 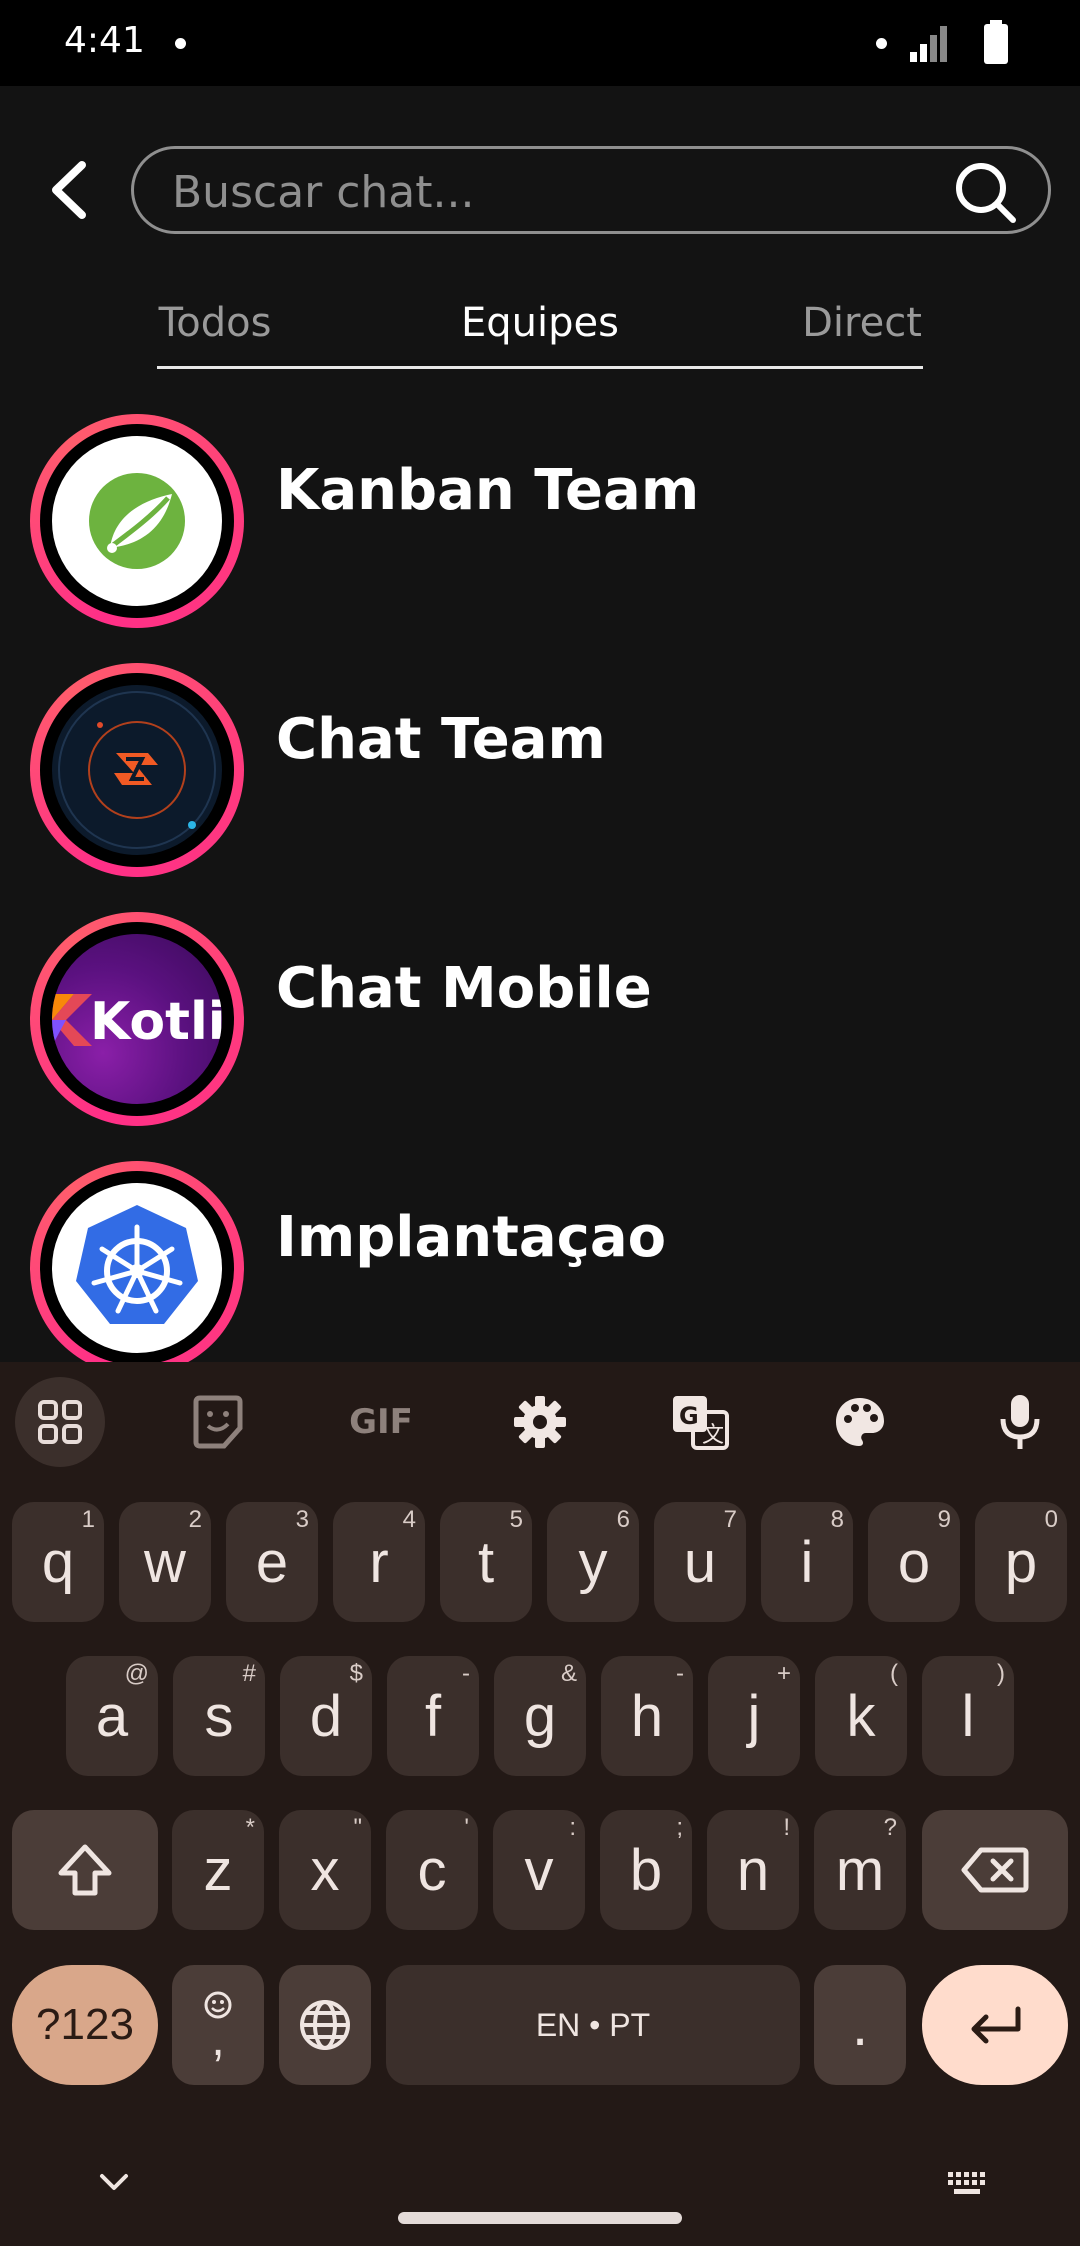 I want to click on key-y: y6, so click(x=593, y=1562).